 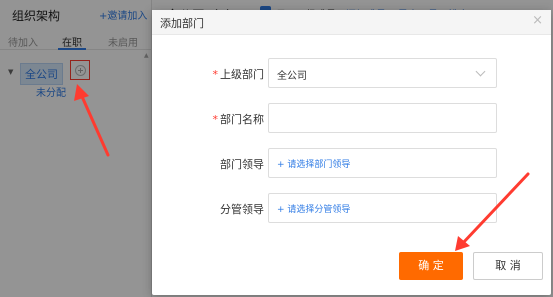 What do you see at coordinates (382, 73) in the screenshot?
I see `parent-department-select: 全公司` at bounding box center [382, 73].